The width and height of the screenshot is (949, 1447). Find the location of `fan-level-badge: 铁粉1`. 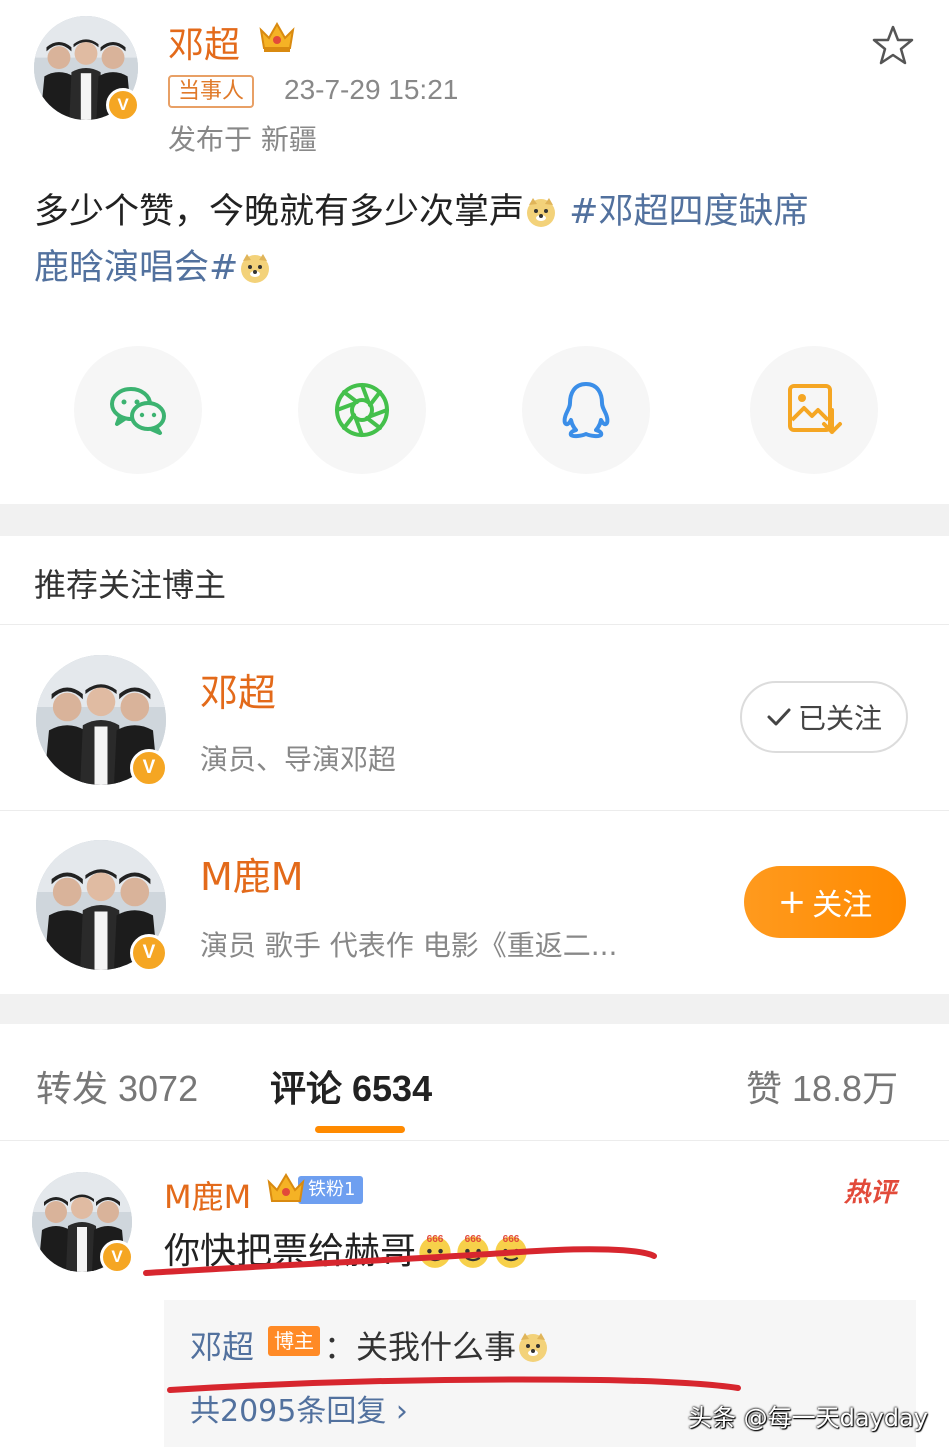

fan-level-badge: 铁粉1 is located at coordinates (331, 1190).